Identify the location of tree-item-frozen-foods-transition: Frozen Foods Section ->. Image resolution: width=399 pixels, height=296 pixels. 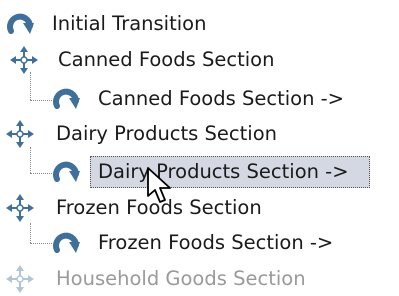
(199, 243).